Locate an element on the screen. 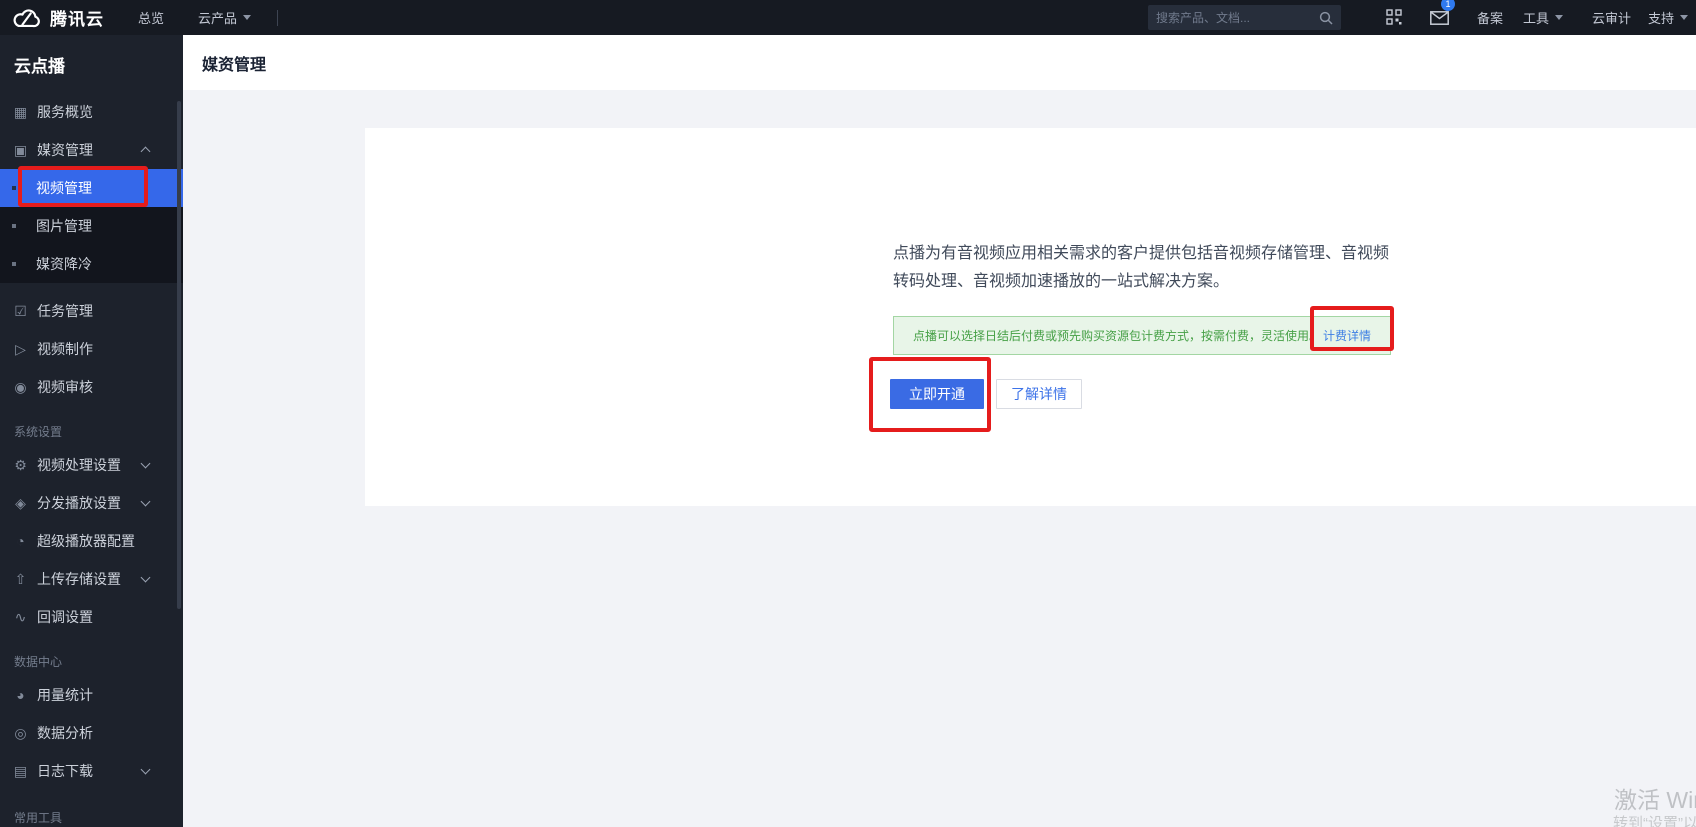 This screenshot has height=827, width=1696. billing-note: 点播可以选择日结后付费或预先购买资源包计费方式，按需付费，灵活使用。 计费详情 is located at coordinates (1142, 335).